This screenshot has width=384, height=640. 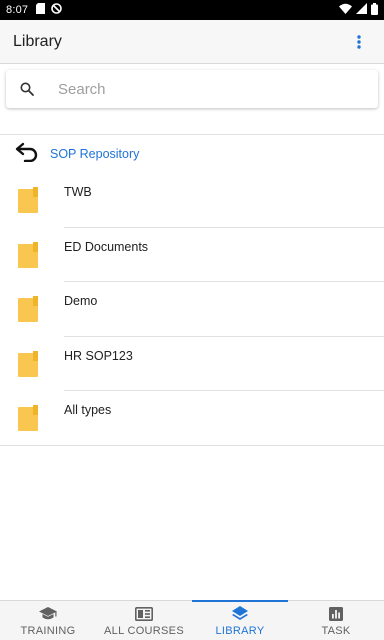 I want to click on tab-label: LIBRARY, so click(x=240, y=631).